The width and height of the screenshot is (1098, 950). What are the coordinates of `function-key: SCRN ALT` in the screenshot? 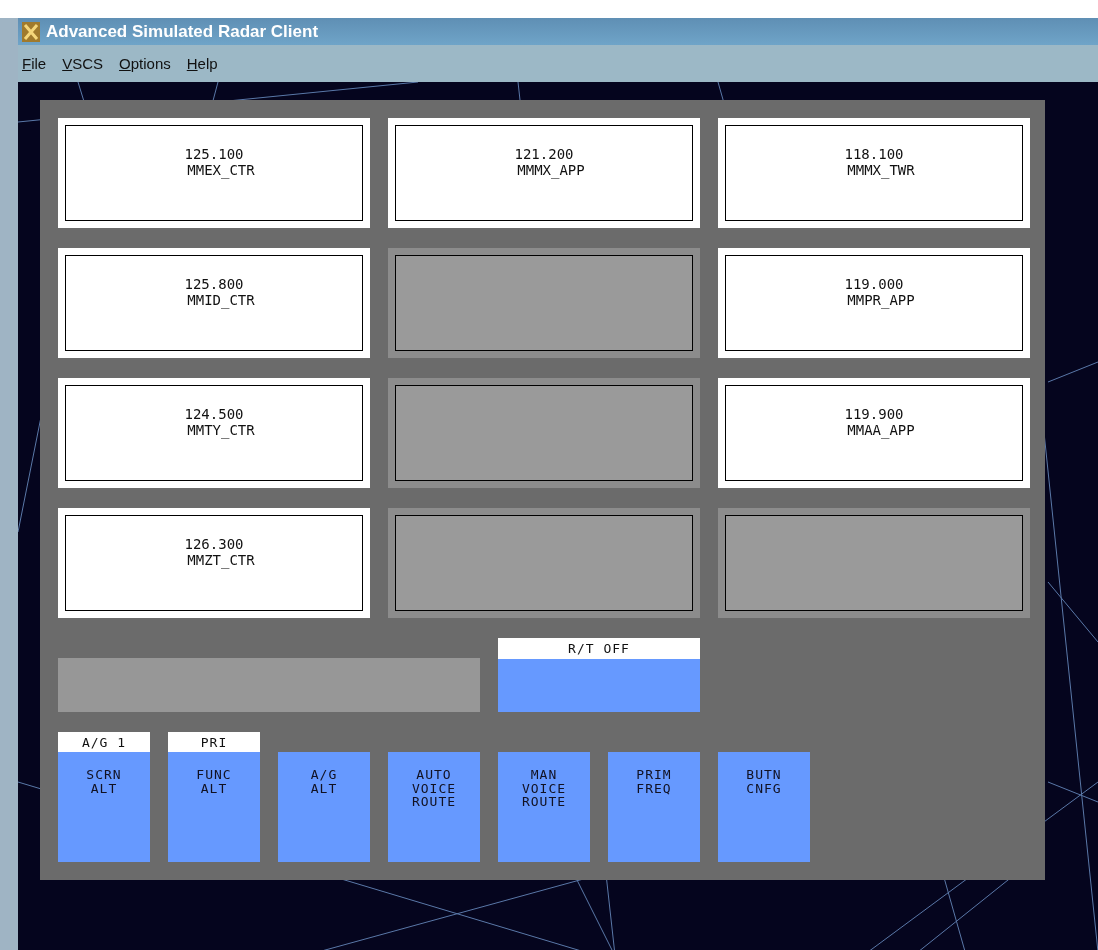 It's located at (104, 807).